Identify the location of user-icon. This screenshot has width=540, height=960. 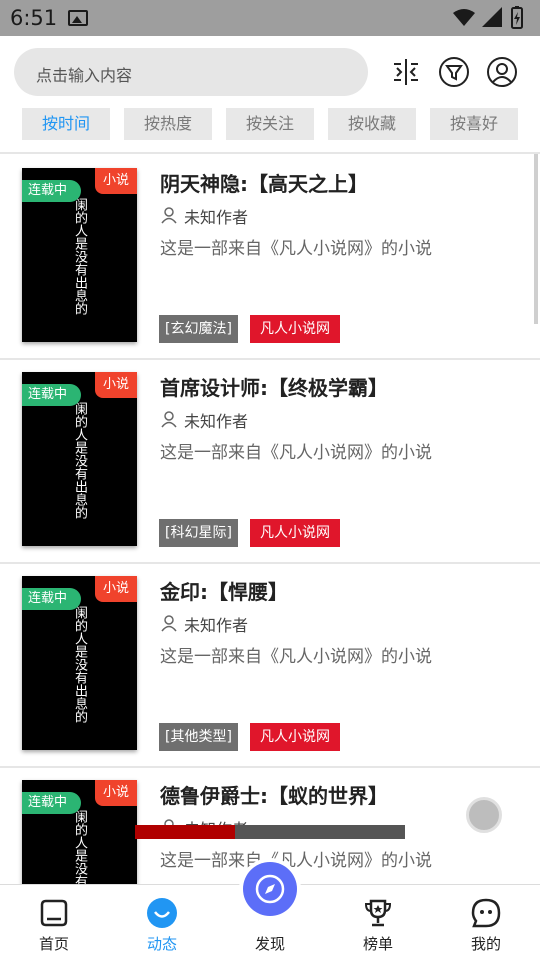
(502, 72).